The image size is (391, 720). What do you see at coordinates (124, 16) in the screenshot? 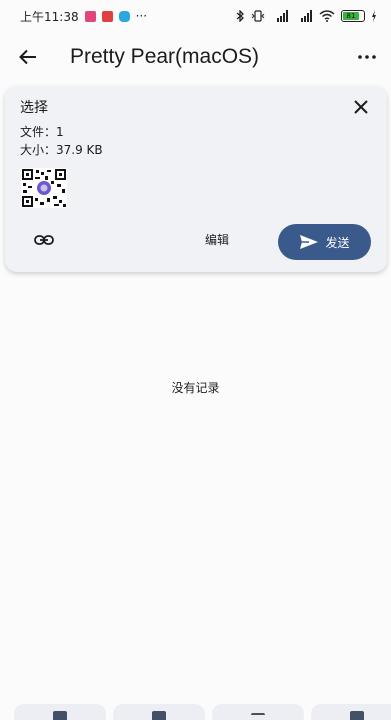
I see `app2-notification-icon` at bounding box center [124, 16].